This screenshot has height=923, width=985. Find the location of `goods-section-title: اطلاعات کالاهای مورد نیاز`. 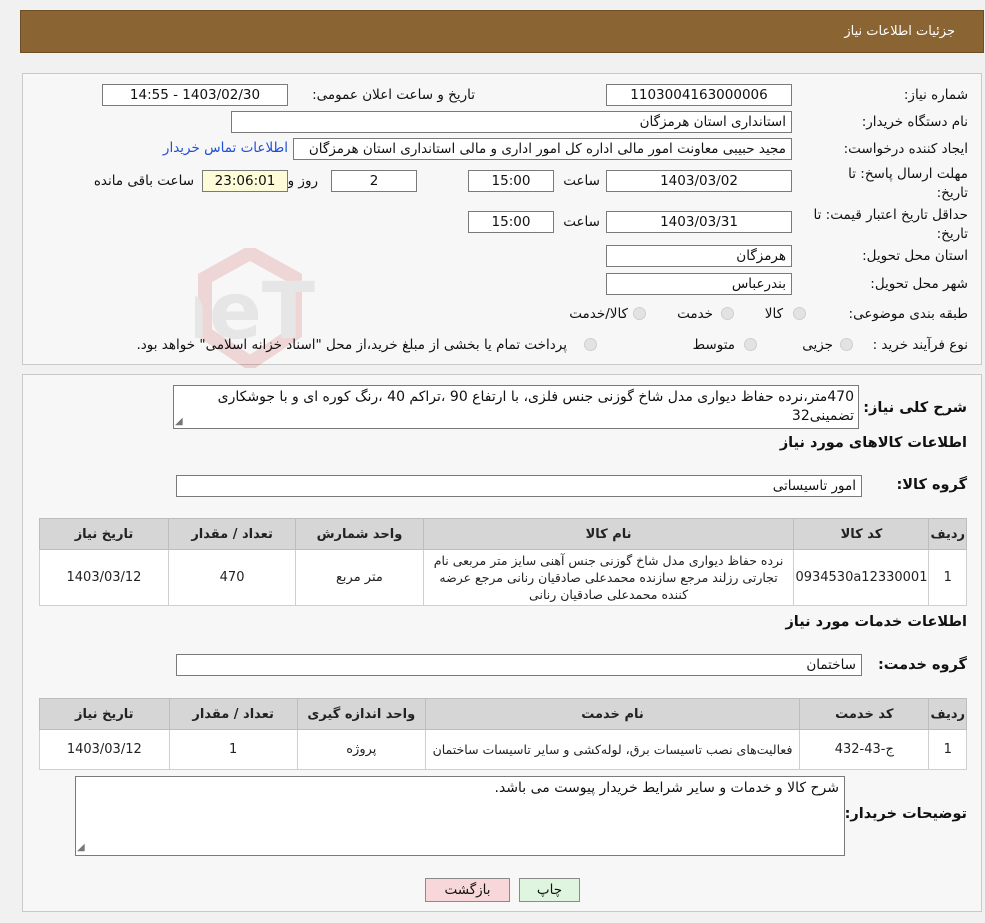

goods-section-title: اطلاعات کالاهای مورد نیاز is located at coordinates (873, 443).